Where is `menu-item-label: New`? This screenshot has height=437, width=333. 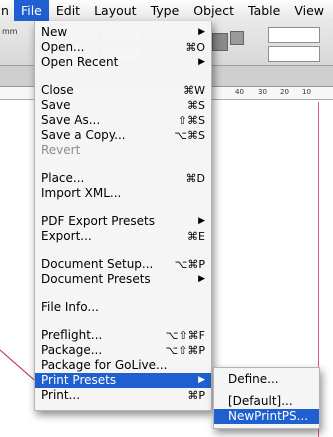
menu-item-label: New is located at coordinates (54, 32).